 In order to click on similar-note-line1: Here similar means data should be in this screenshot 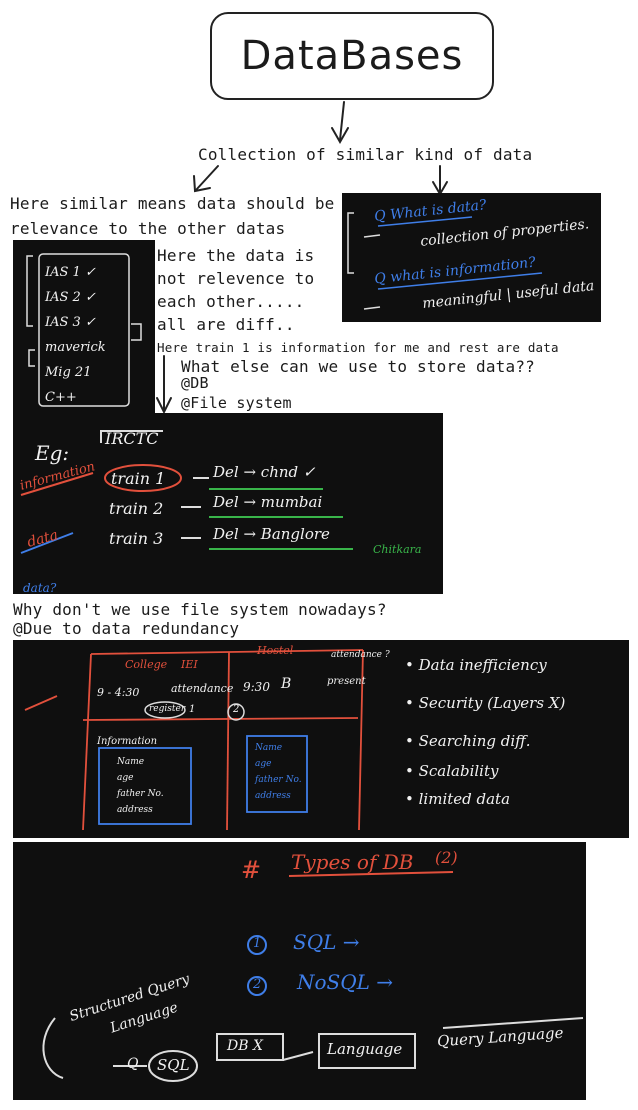, I will do `click(172, 203)`.